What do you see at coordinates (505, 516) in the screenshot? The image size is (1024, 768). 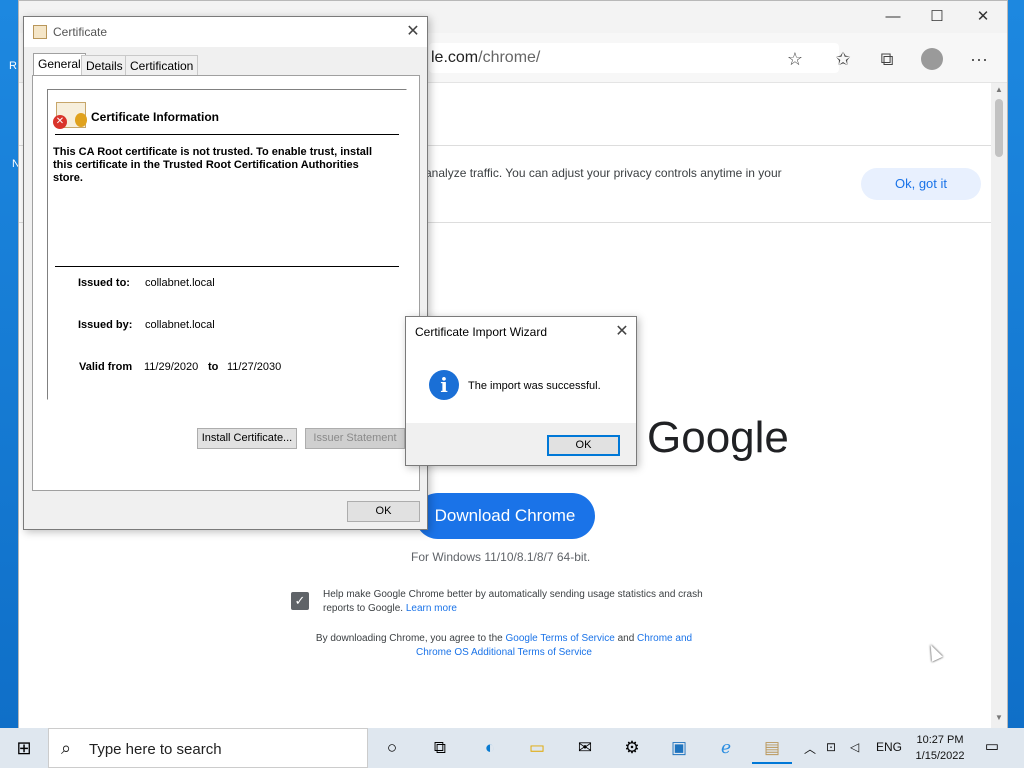 I see `download-chrome-button: Download Chrome` at bounding box center [505, 516].